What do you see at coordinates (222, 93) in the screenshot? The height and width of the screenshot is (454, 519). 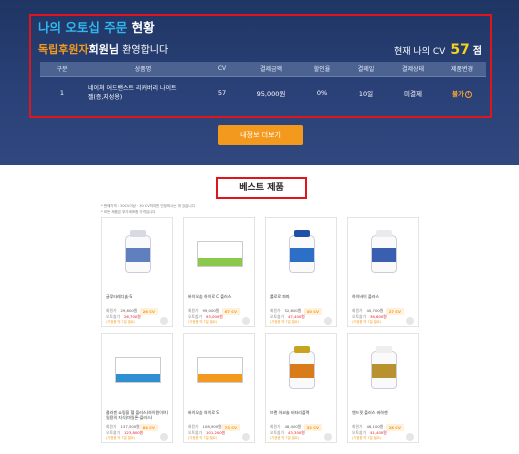 I see `order-cv: 57` at bounding box center [222, 93].